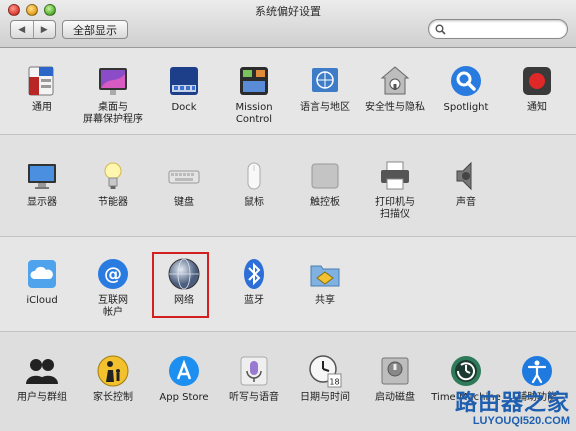  What do you see at coordinates (325, 397) in the screenshot?
I see `pane-label: 日期与时间` at bounding box center [325, 397].